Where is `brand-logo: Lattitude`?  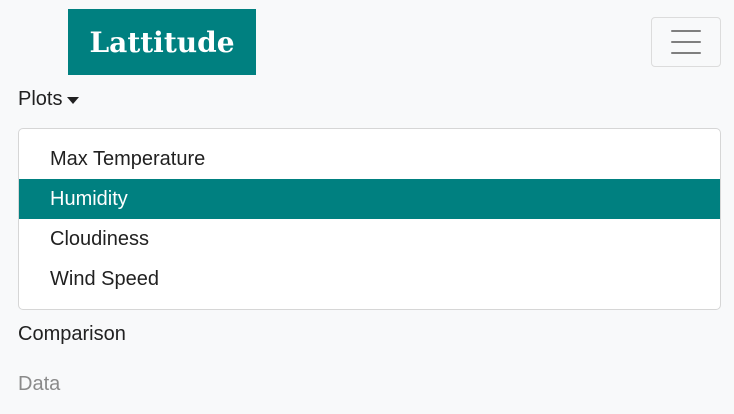
brand-logo: Lattitude is located at coordinates (162, 42).